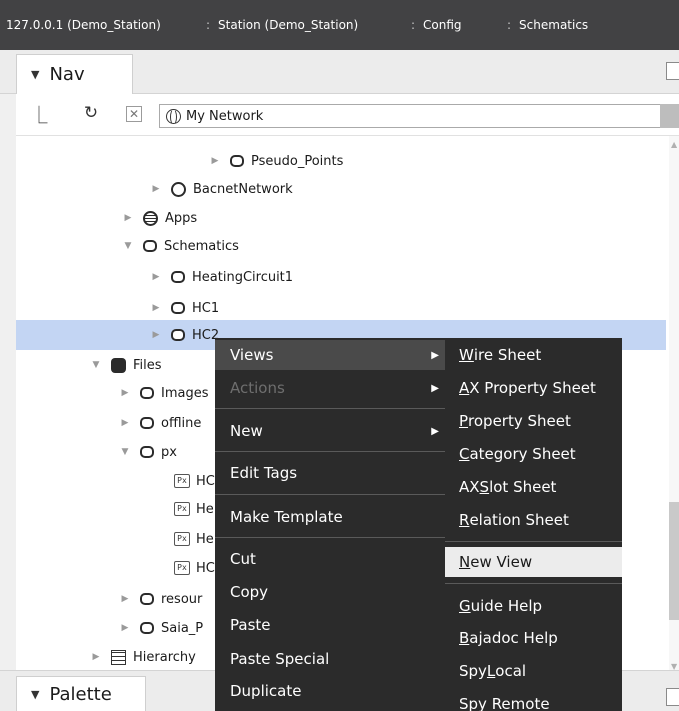  Describe the element at coordinates (252, 355) in the screenshot. I see `menu-item-label: Views` at that location.